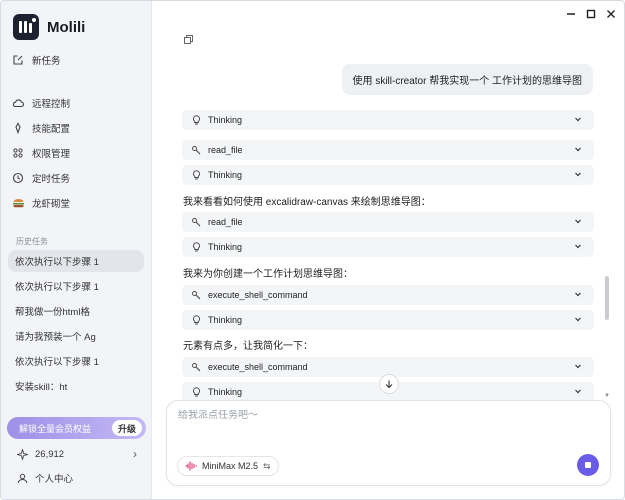 The width and height of the screenshot is (625, 500). I want to click on sidebar-item-remote-control: 远程控制, so click(77, 103).